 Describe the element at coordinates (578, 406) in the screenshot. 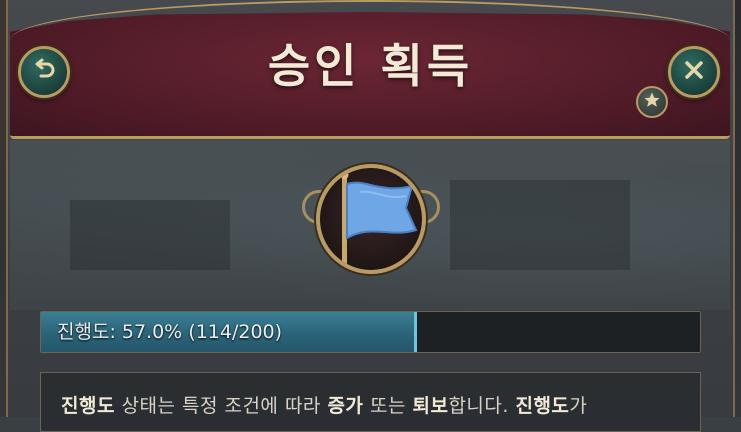

I see `description-segment: 가` at that location.